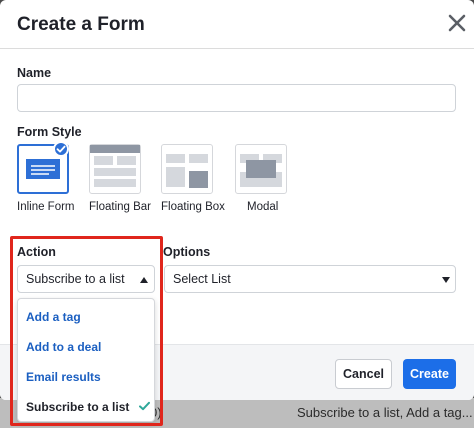 The height and width of the screenshot is (428, 474). What do you see at coordinates (46, 207) in the screenshot?
I see `style-caption-inline-form: Inline Form` at bounding box center [46, 207].